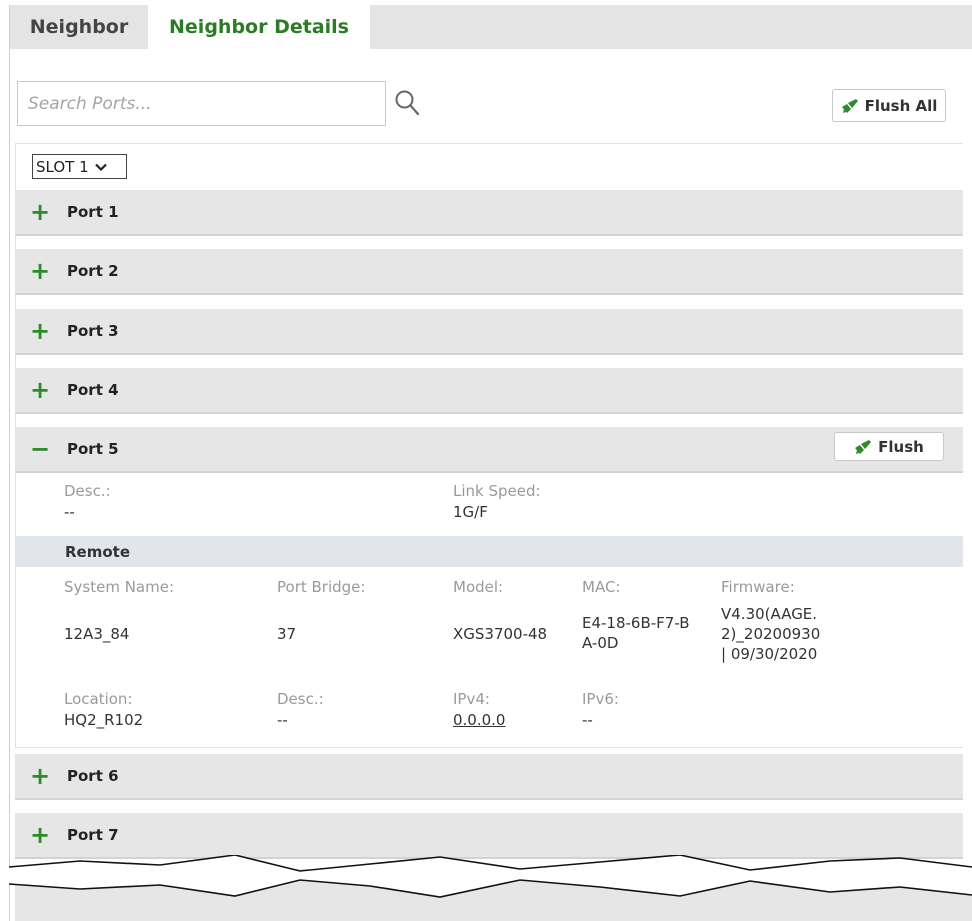  What do you see at coordinates (69, 512) in the screenshot?
I see `desc-value: --` at bounding box center [69, 512].